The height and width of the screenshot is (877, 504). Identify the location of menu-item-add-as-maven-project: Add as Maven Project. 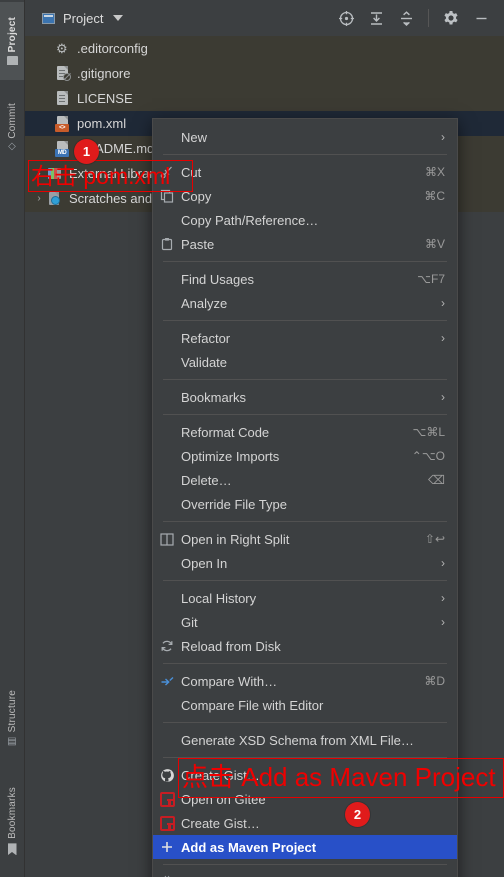
(305, 847).